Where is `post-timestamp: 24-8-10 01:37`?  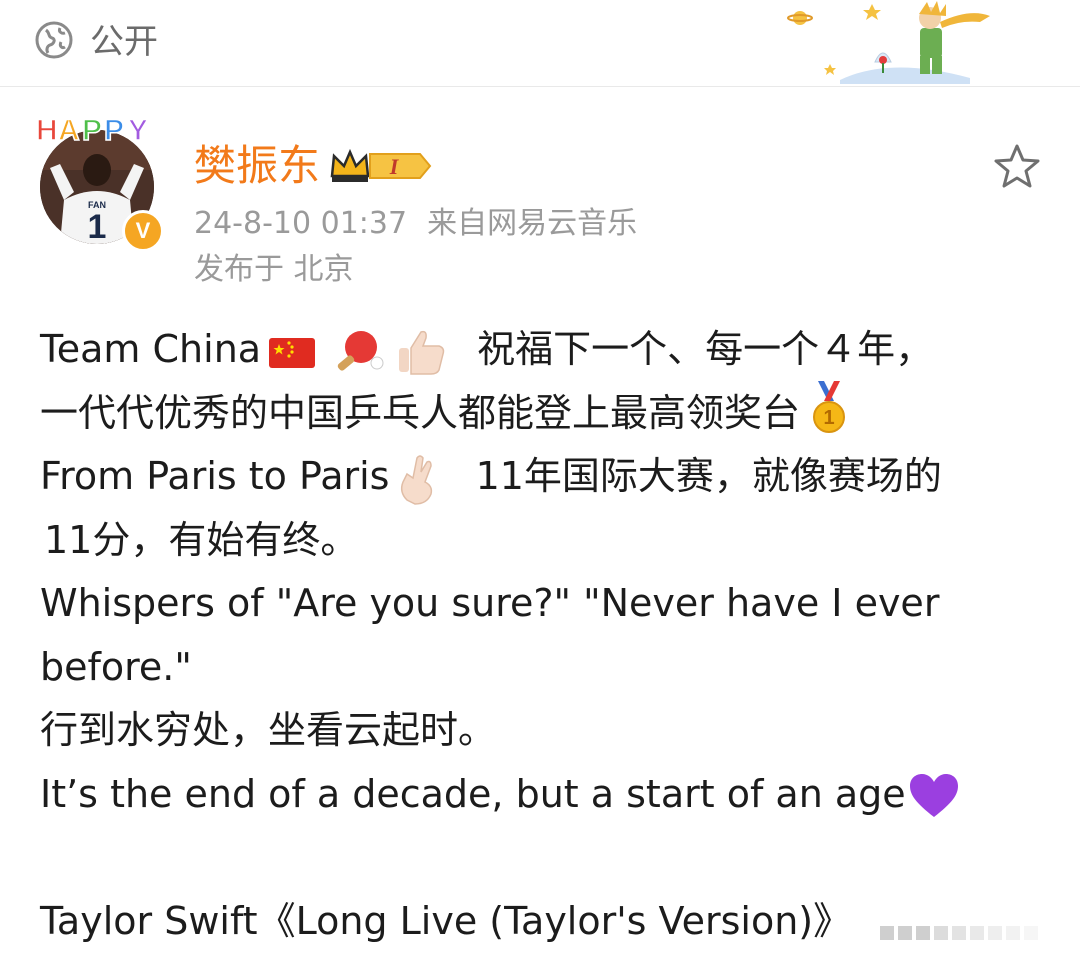
post-timestamp: 24-8-10 01:37 is located at coordinates (301, 223).